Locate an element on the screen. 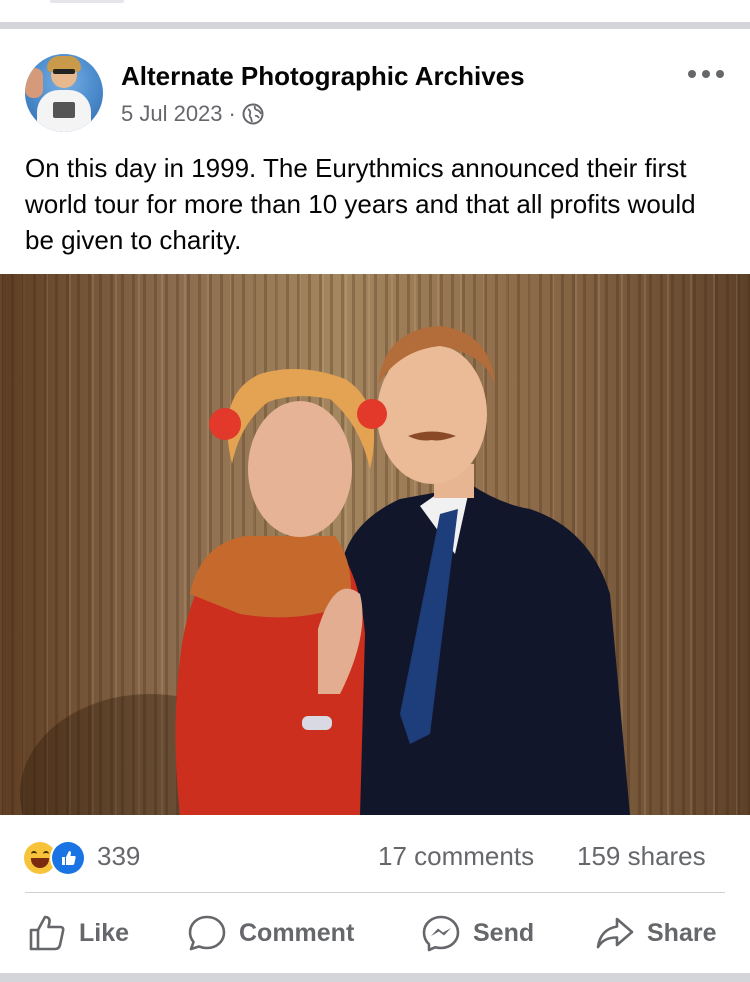  like-button: Like is located at coordinates (78, 933).